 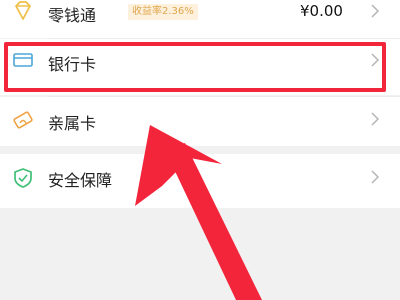 What do you see at coordinates (23, 120) in the screenshot?
I see `family-card-icon` at bounding box center [23, 120].